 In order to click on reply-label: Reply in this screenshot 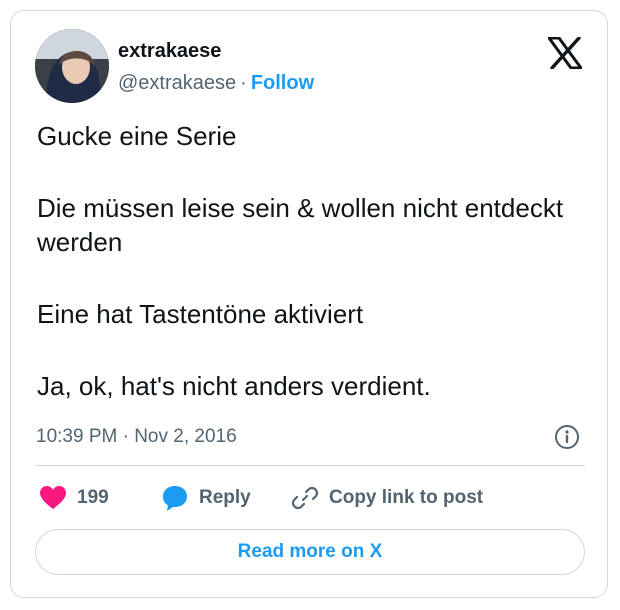, I will do `click(225, 497)`.